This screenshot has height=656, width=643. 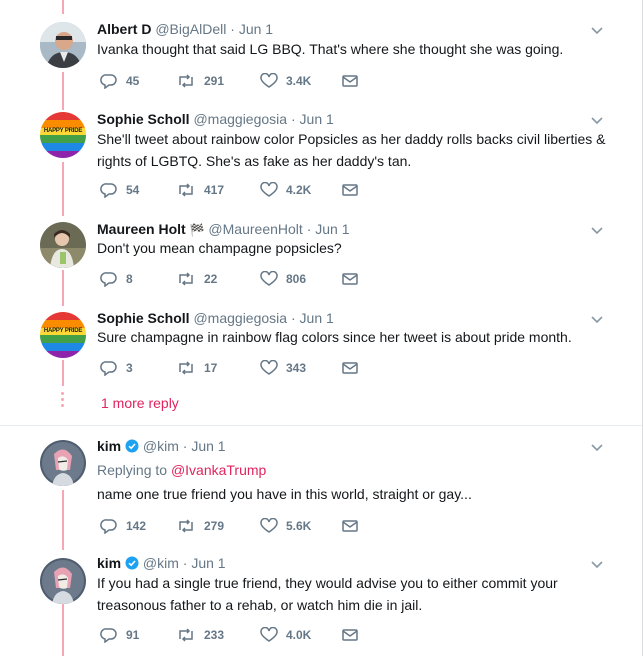 What do you see at coordinates (255, 229) in the screenshot?
I see `author-handle: @MaureenHolt` at bounding box center [255, 229].